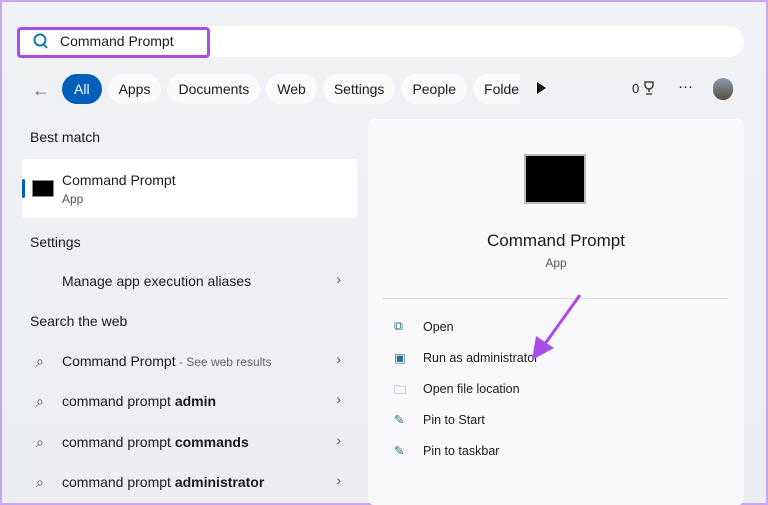  Describe the element at coordinates (434, 89) in the screenshot. I see `chip-people: People` at that location.